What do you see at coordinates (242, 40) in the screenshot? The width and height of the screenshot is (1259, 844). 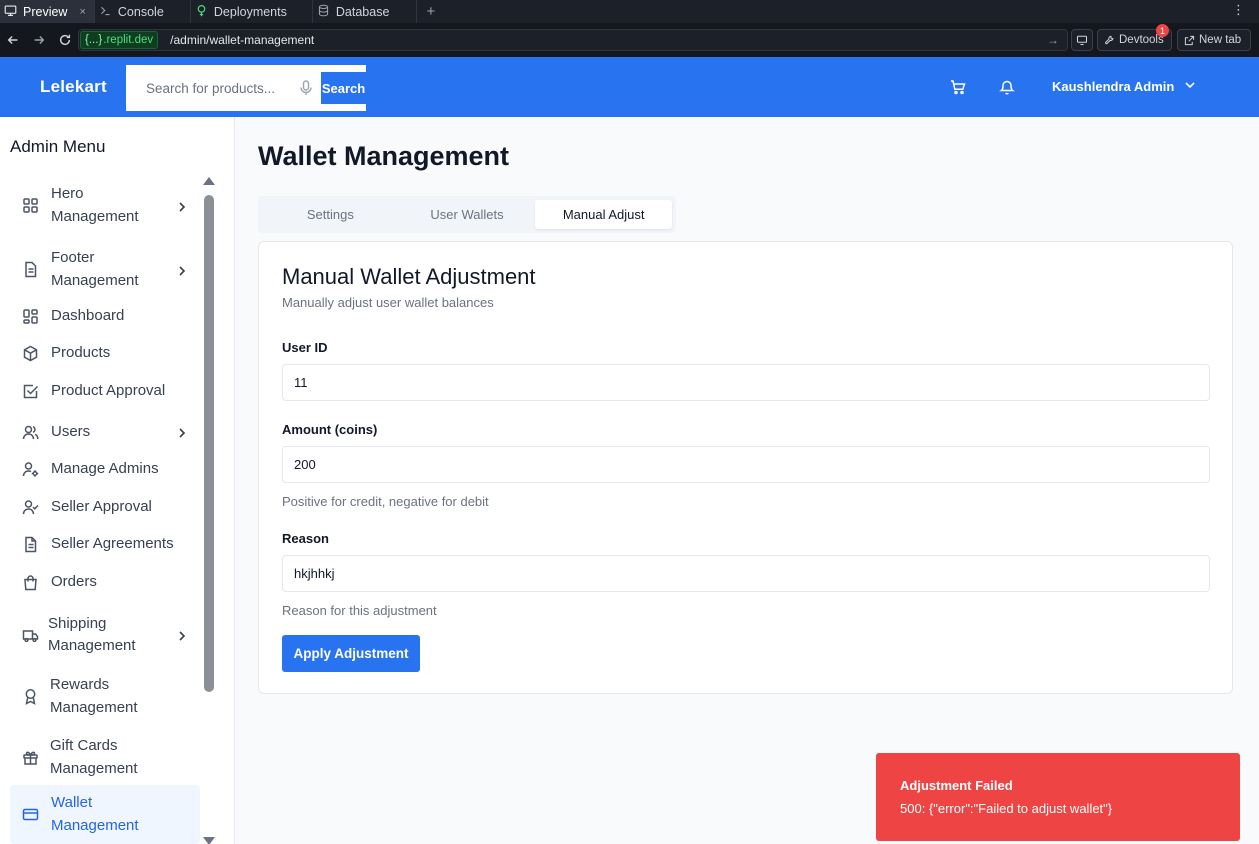 I see `url-path: /admin/wallet-management` at bounding box center [242, 40].